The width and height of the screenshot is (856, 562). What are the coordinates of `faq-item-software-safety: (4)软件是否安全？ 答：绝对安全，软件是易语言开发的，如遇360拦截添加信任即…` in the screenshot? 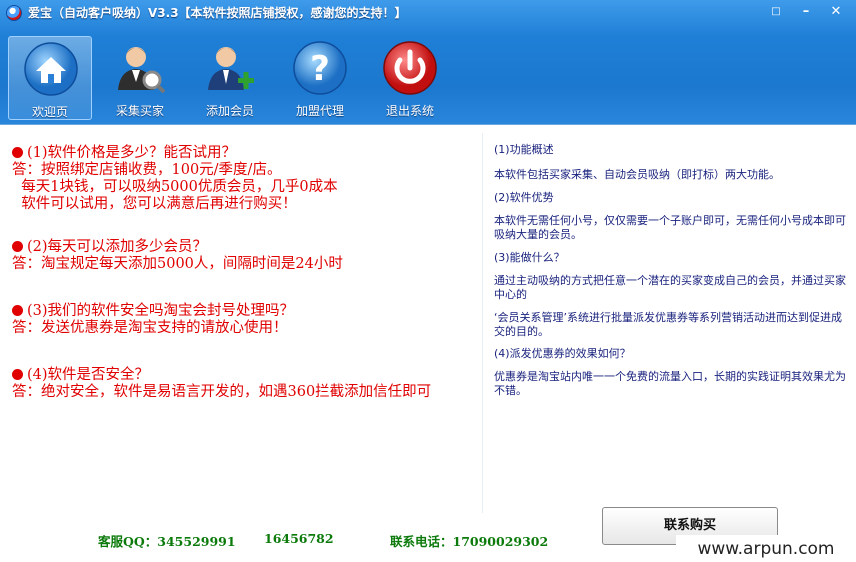 It's located at (247, 384).